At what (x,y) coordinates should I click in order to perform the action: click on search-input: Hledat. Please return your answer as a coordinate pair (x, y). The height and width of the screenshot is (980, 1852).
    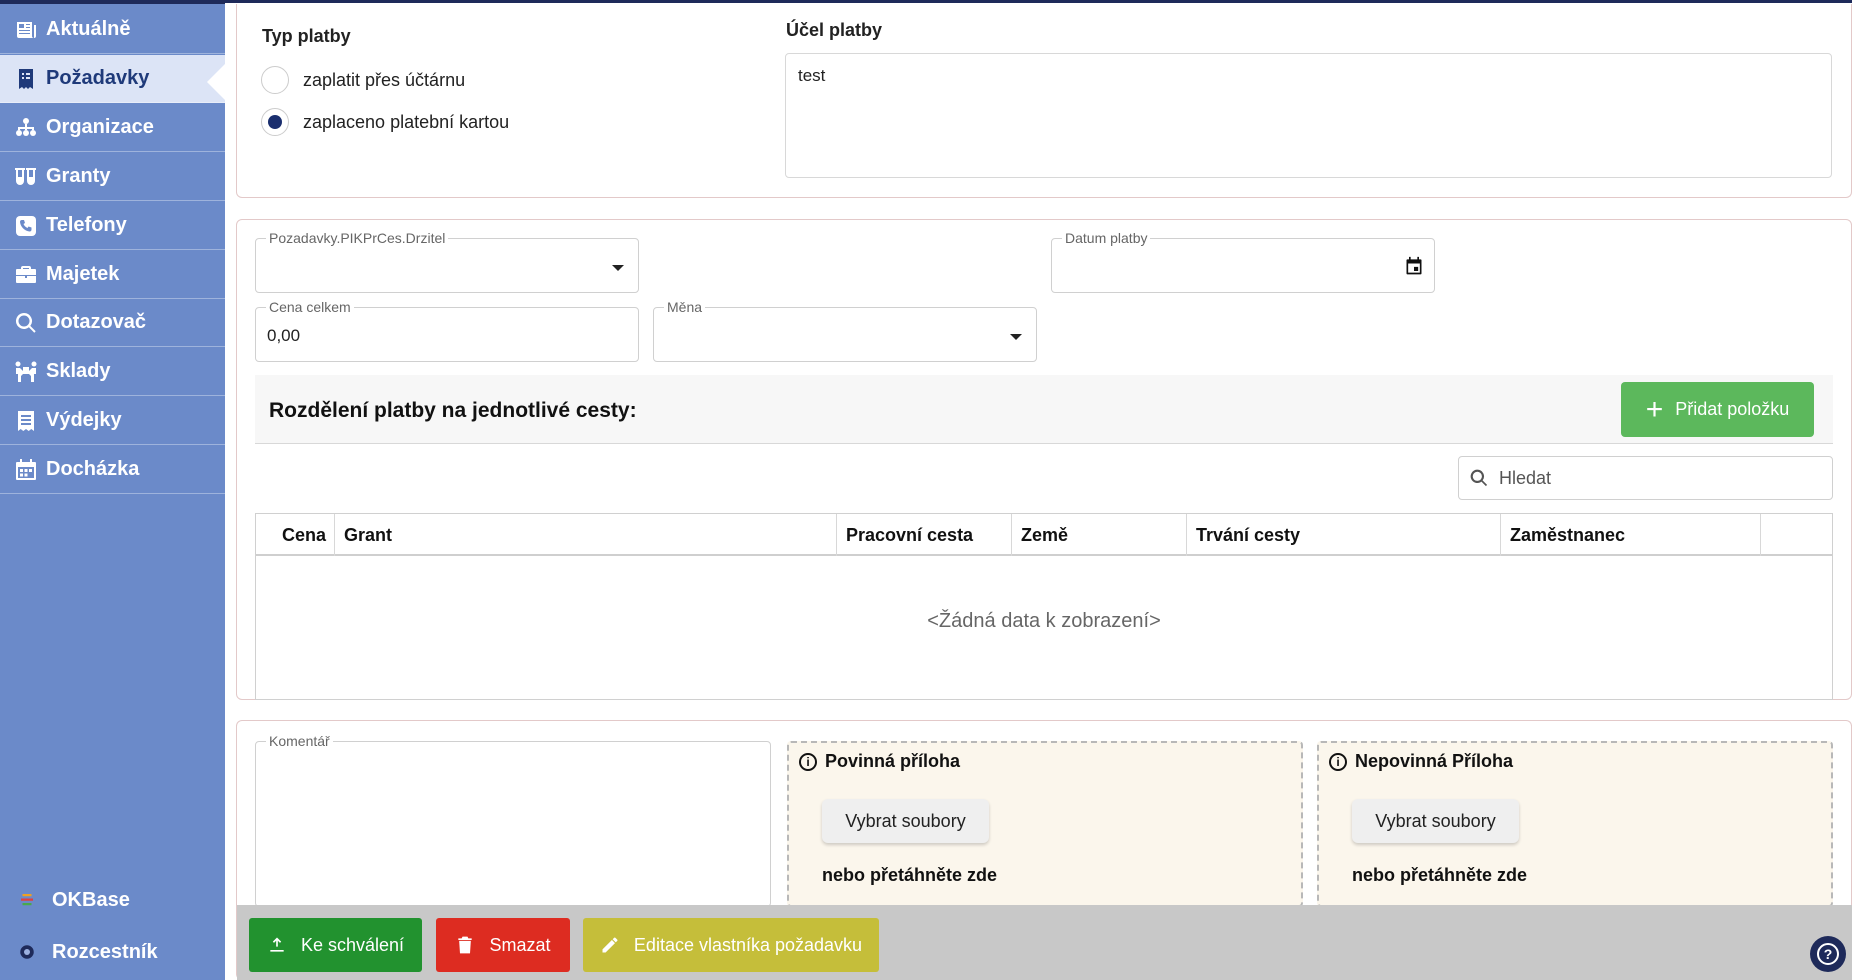
    Looking at the image, I should click on (1525, 478).